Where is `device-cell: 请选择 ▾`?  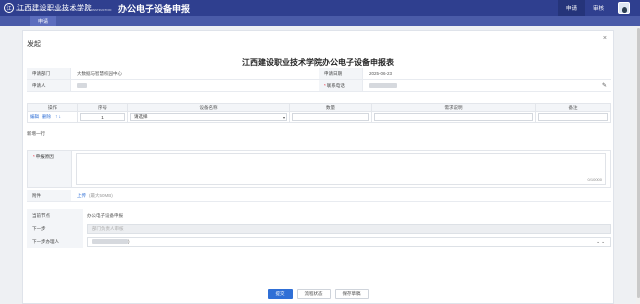 device-cell: 请选择 ▾ is located at coordinates (209, 117).